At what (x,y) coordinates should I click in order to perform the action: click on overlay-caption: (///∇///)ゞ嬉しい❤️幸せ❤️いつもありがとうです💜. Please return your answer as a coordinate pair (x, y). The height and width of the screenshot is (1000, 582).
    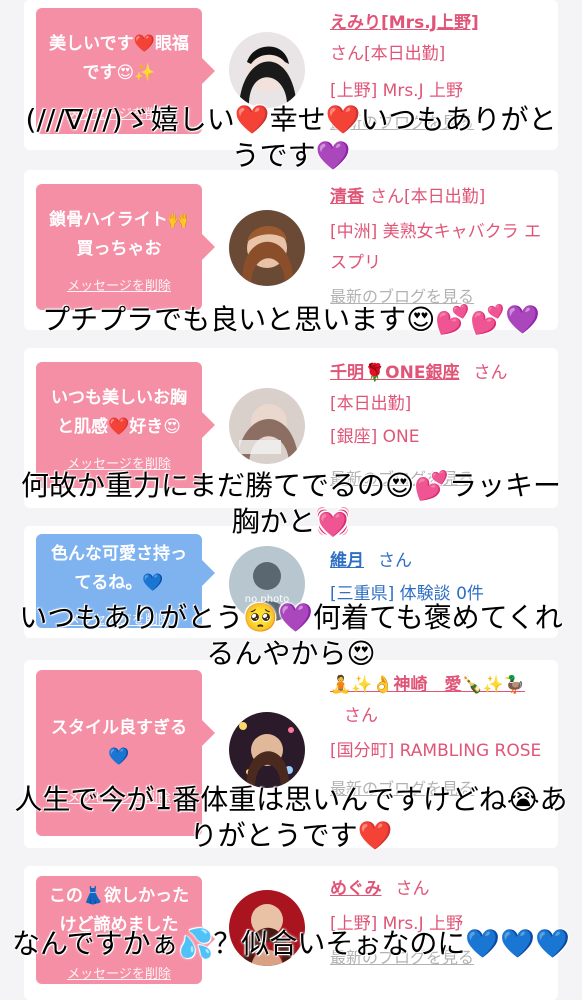
    Looking at the image, I should click on (291, 137).